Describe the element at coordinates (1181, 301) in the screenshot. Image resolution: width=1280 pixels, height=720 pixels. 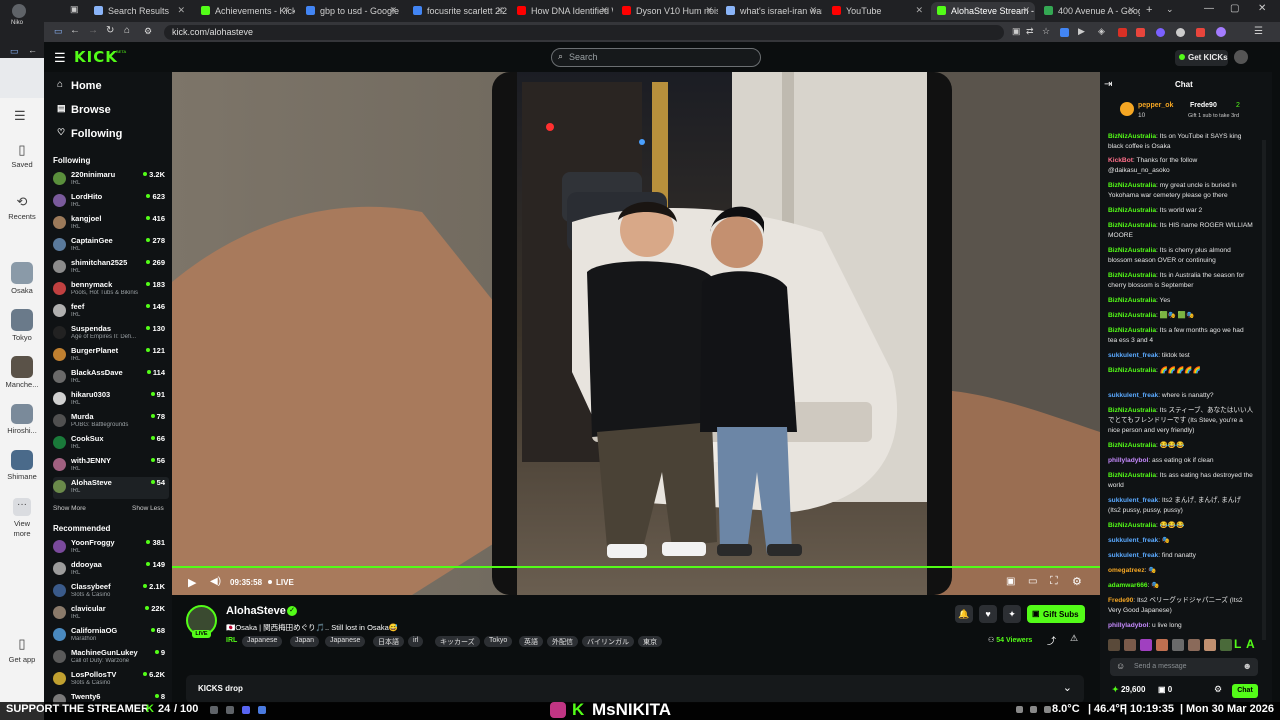
I see `chat-message: BizNizAustralia: Yes` at that location.